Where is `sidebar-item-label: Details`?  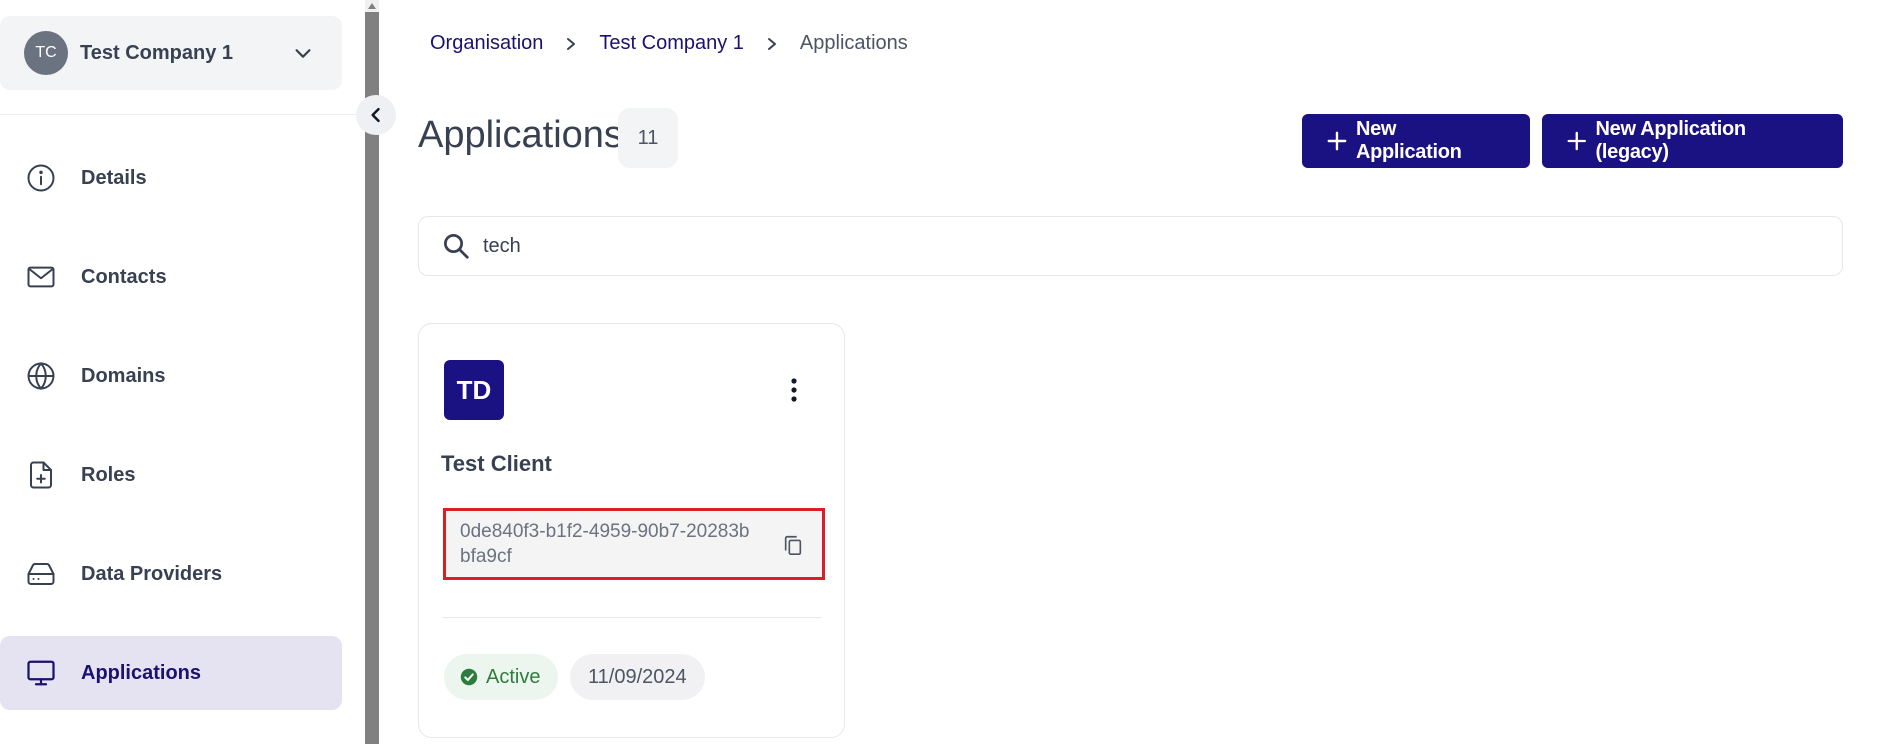
sidebar-item-label: Details is located at coordinates (114, 177).